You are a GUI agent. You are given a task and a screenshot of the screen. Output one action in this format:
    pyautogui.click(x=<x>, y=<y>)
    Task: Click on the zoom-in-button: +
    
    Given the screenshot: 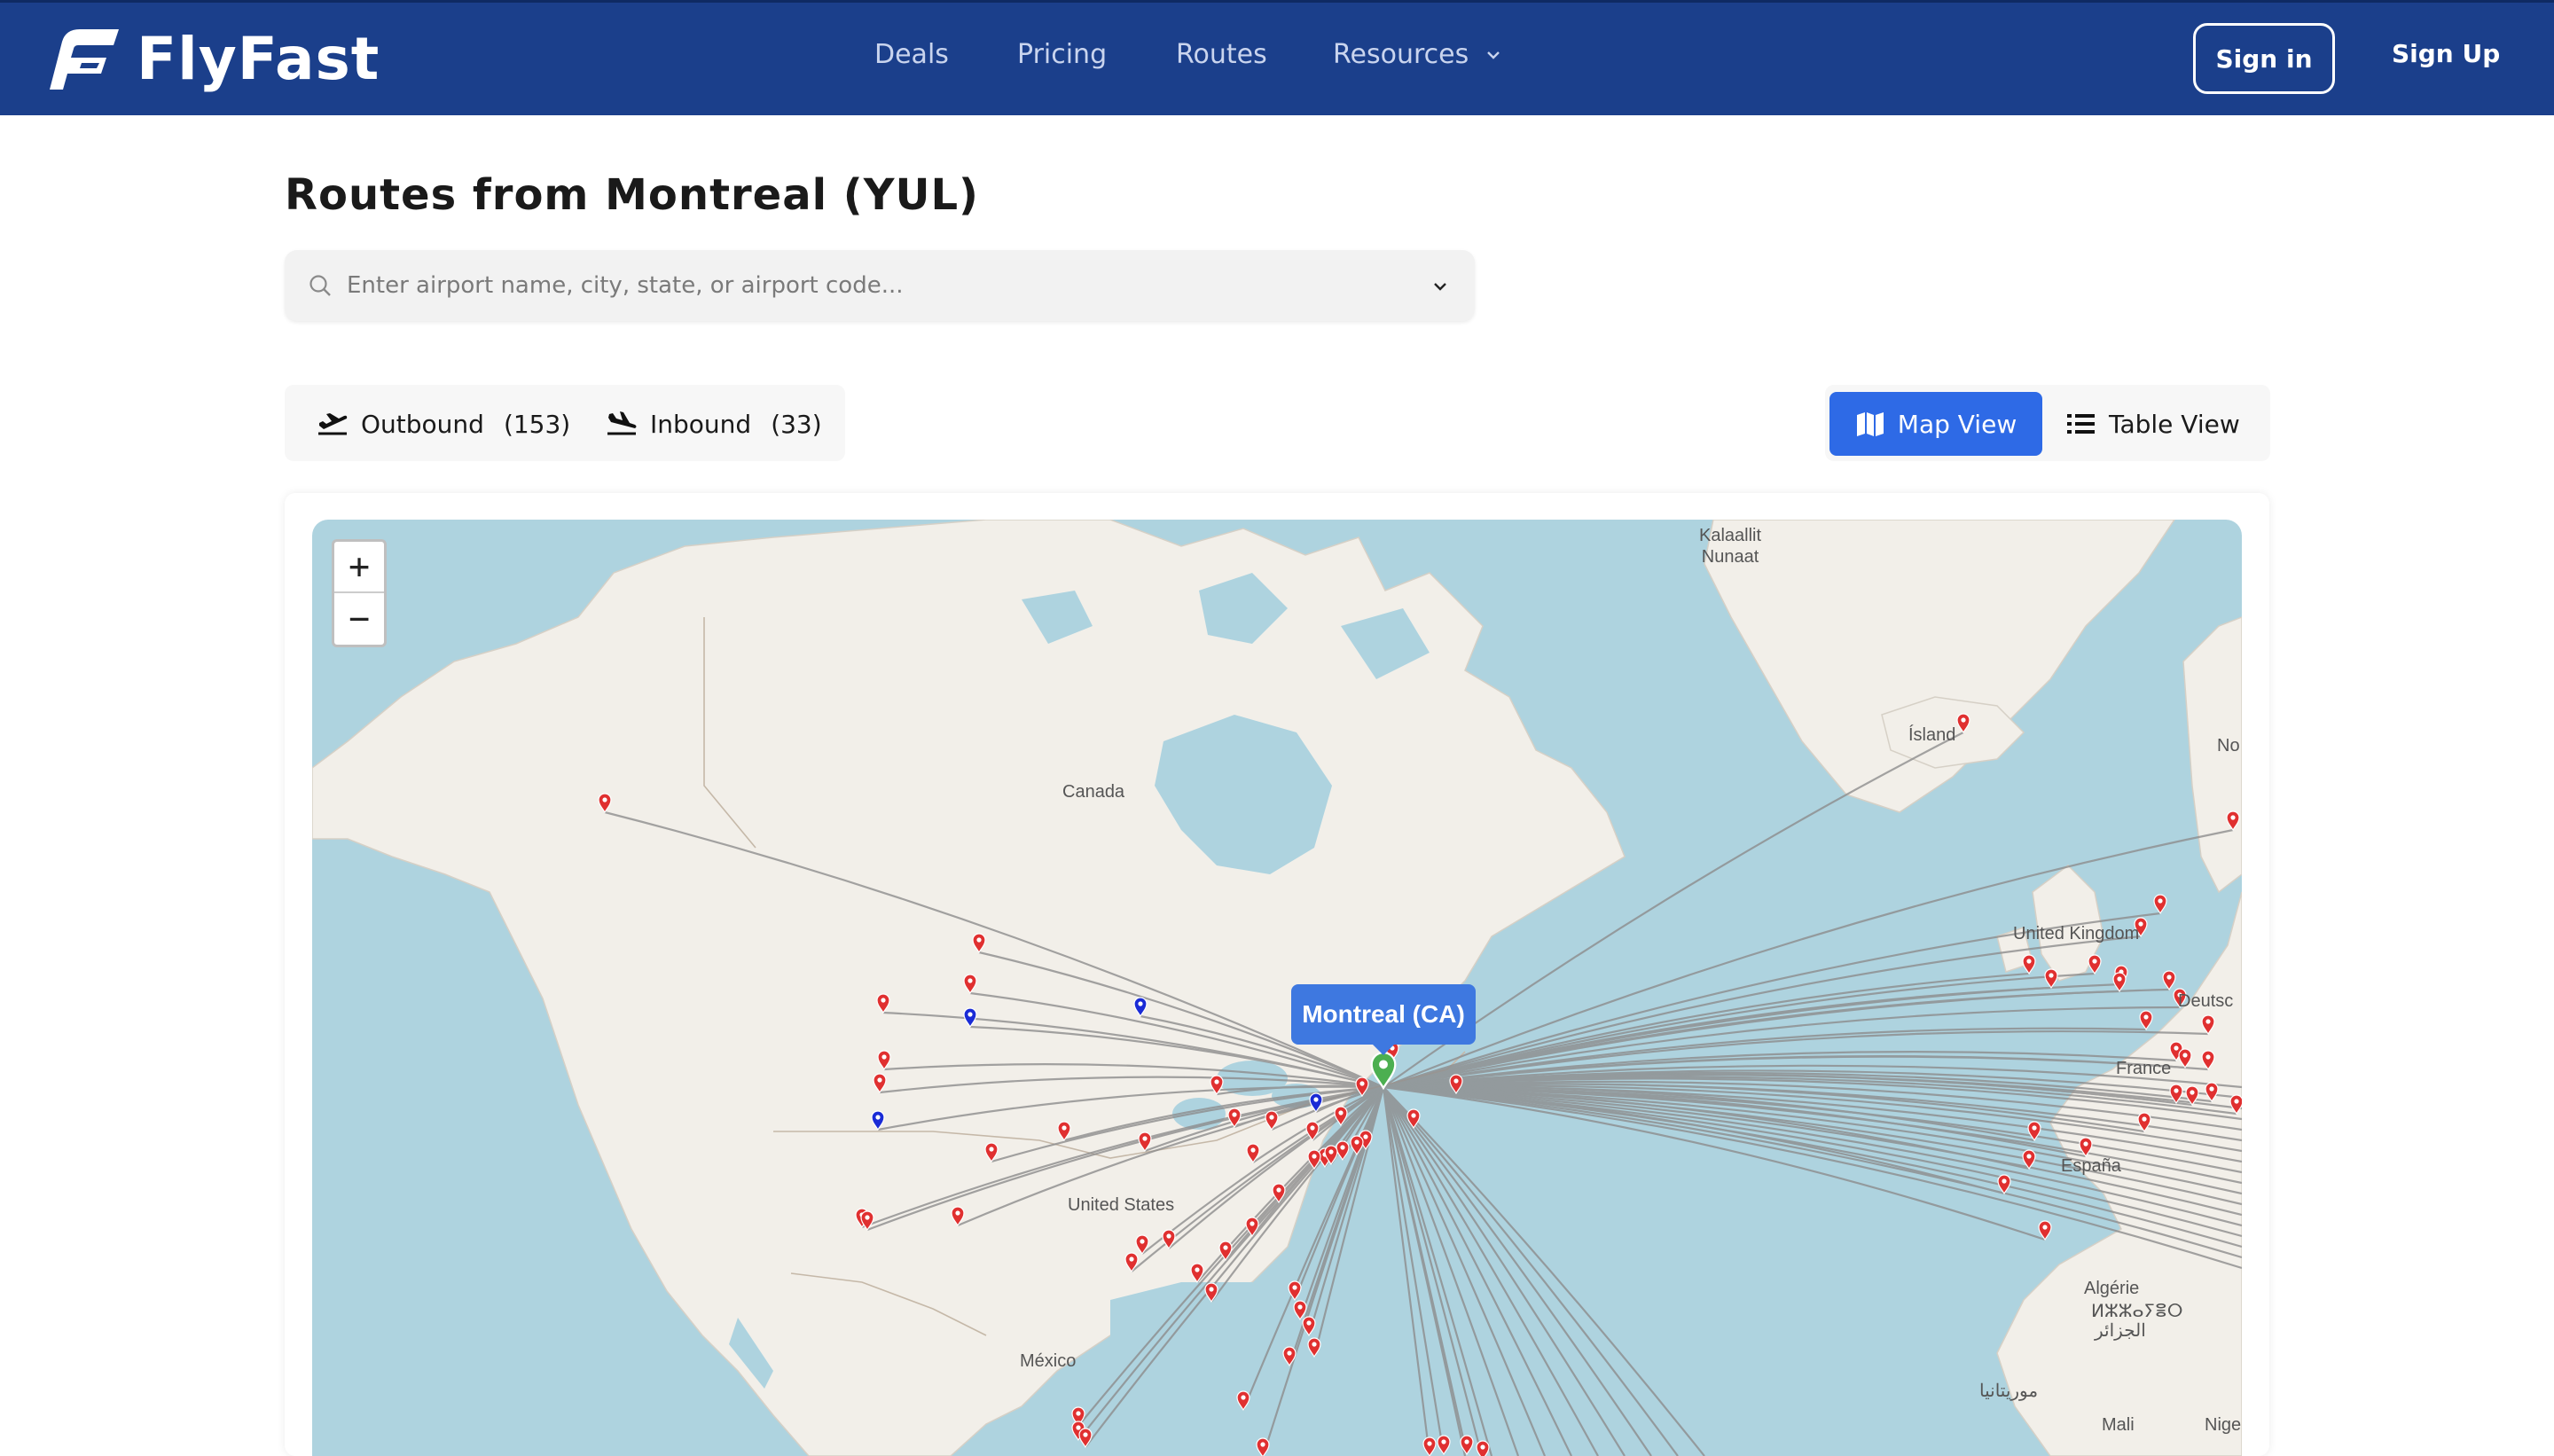 What is the action you would take?
    pyautogui.click(x=359, y=567)
    